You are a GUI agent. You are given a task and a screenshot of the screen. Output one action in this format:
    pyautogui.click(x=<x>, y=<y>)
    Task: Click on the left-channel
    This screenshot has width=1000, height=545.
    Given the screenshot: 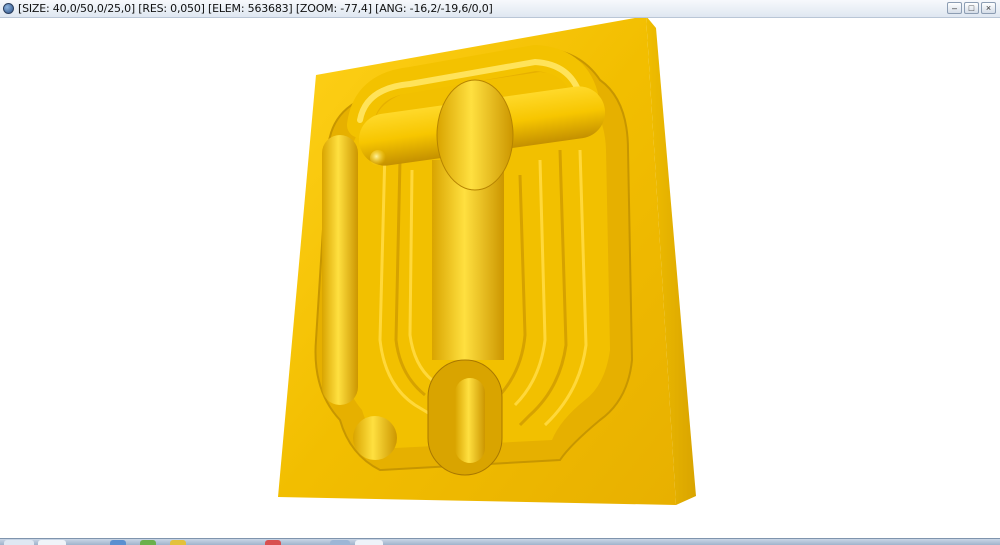 What is the action you would take?
    pyautogui.click(x=340, y=270)
    